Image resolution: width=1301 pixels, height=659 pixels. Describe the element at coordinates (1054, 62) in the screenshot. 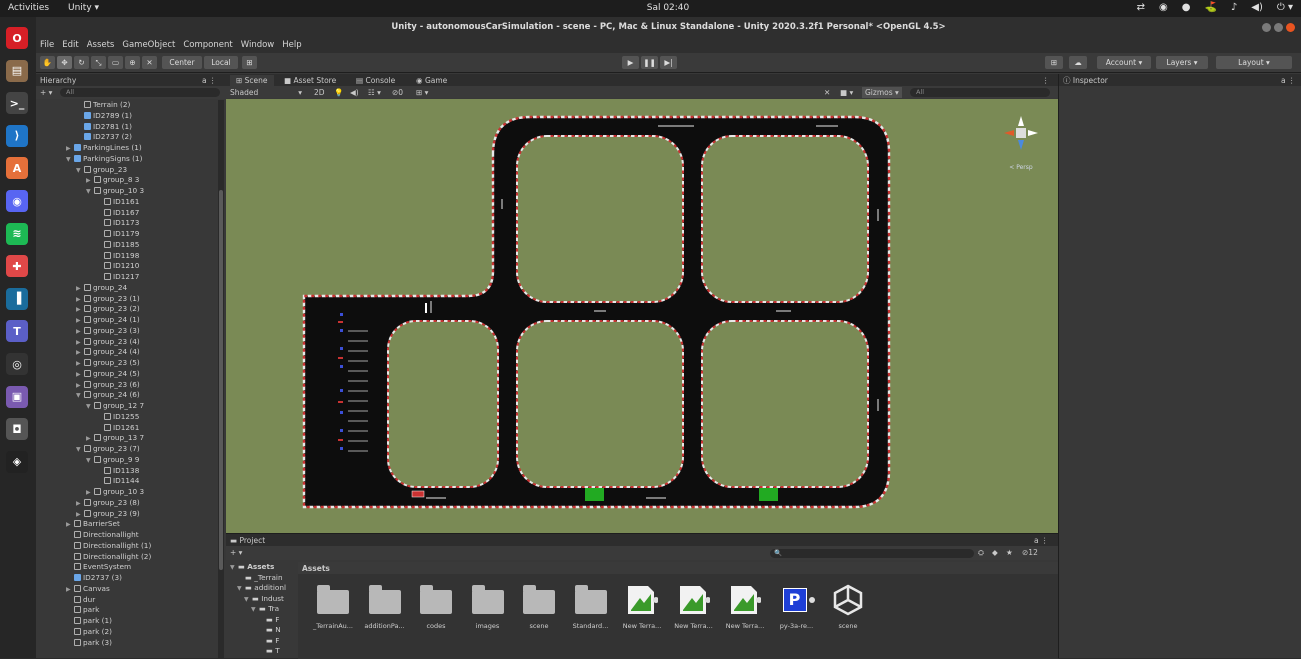

I see `collab-icon: ⊞` at that location.